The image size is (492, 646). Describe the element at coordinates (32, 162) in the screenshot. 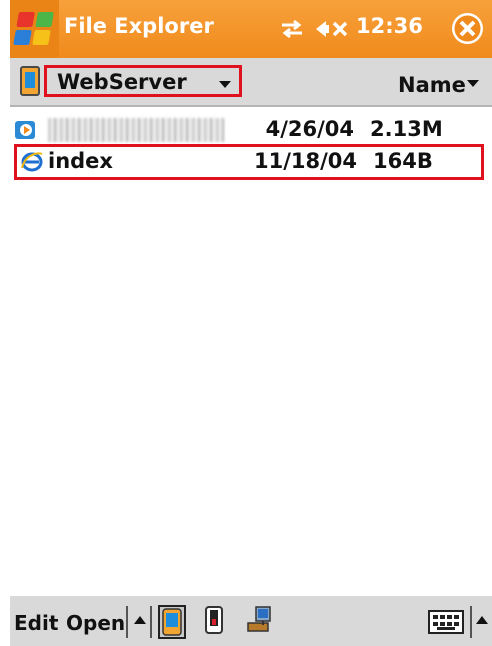

I see `ie-html-file-icon` at that location.